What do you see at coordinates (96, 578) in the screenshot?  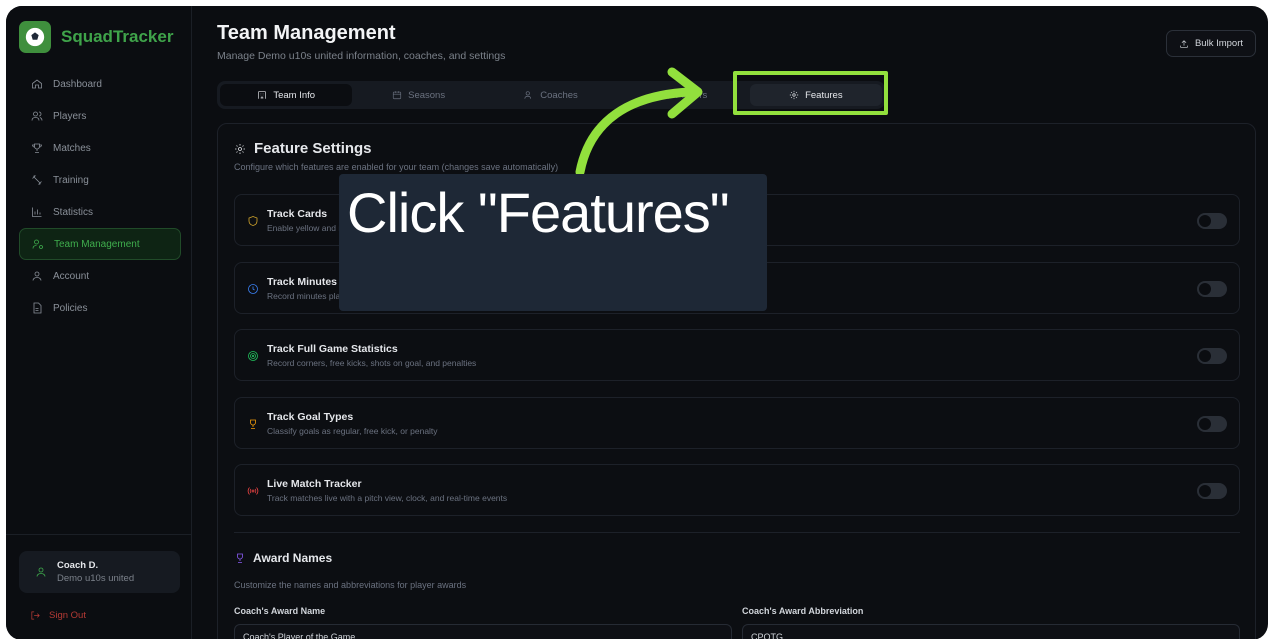 I see `user-team: Demo u10s united` at bounding box center [96, 578].